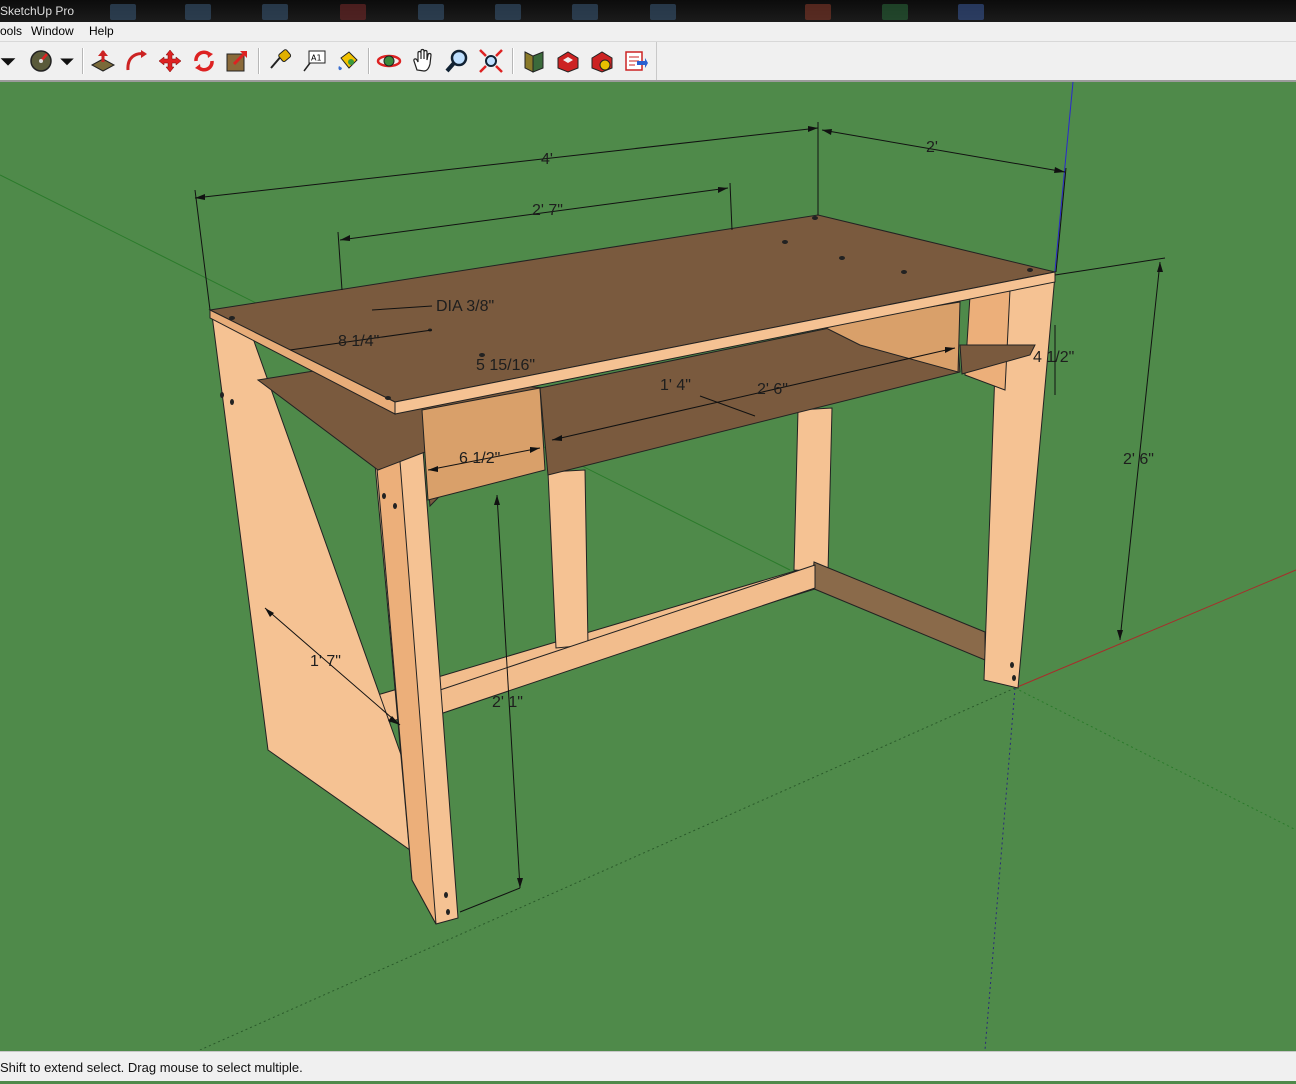  I want to click on send-to-layout-tool, so click(636, 61).